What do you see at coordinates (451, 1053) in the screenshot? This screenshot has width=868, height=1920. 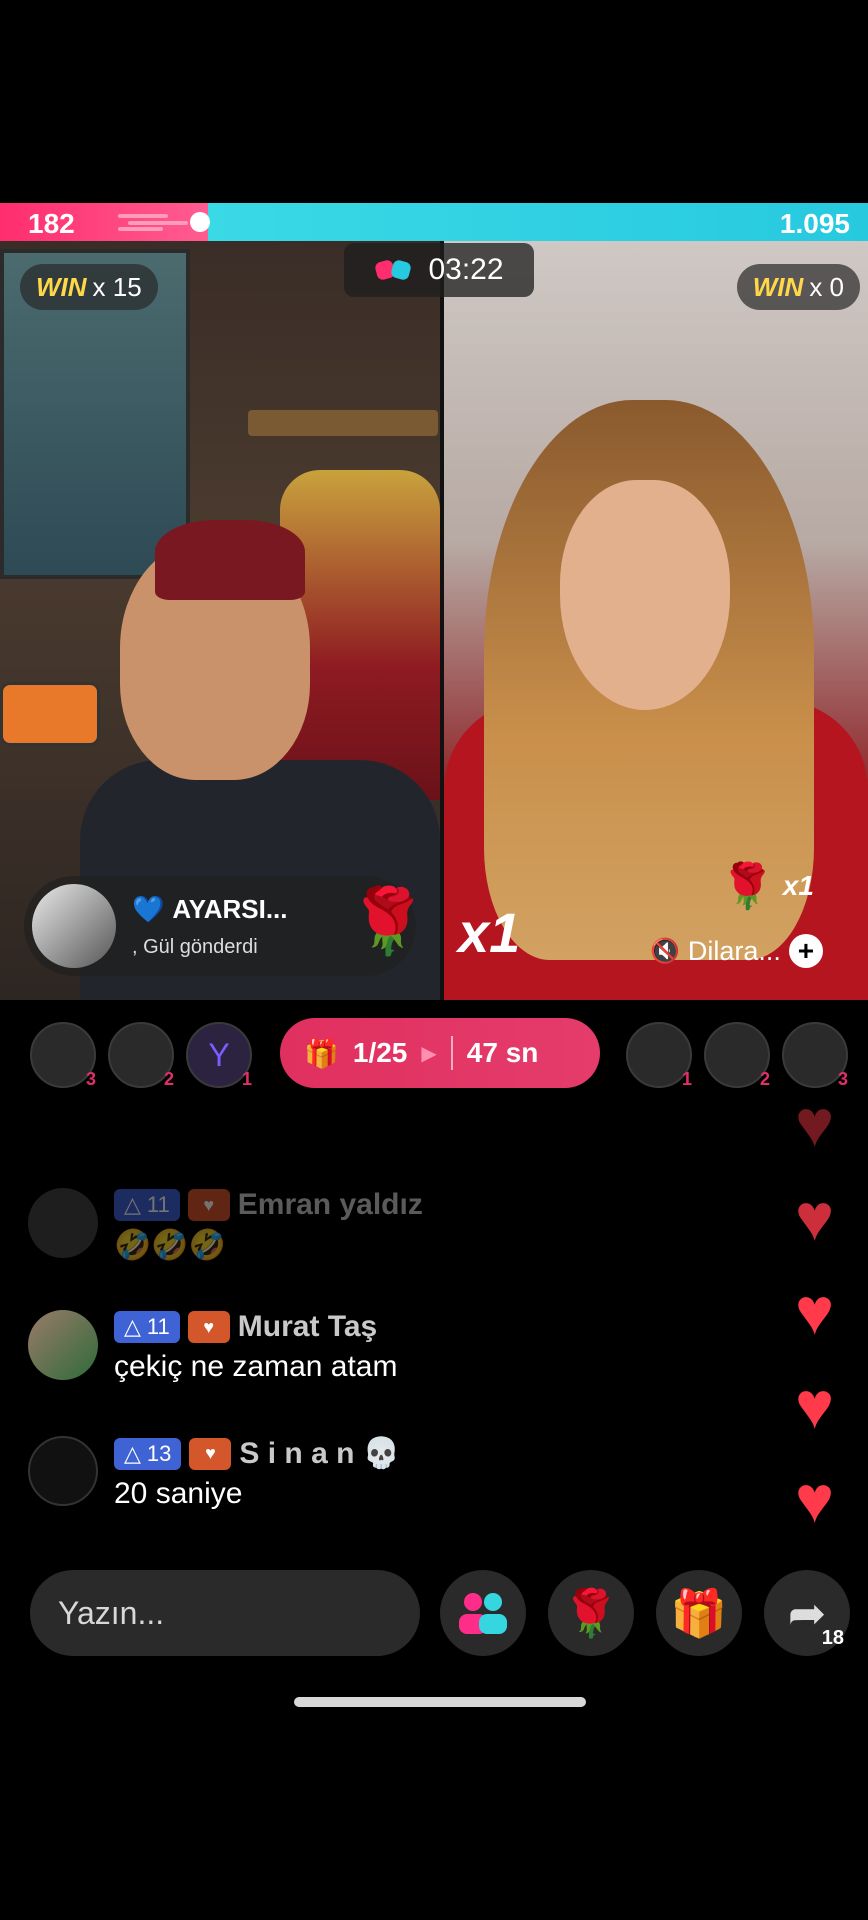 I see `pill-divider` at bounding box center [451, 1053].